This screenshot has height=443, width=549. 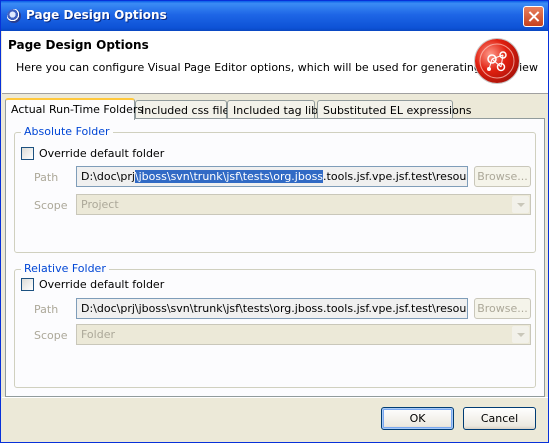 What do you see at coordinates (274, 16) in the screenshot?
I see `title-bar: Page Design Options` at bounding box center [274, 16].